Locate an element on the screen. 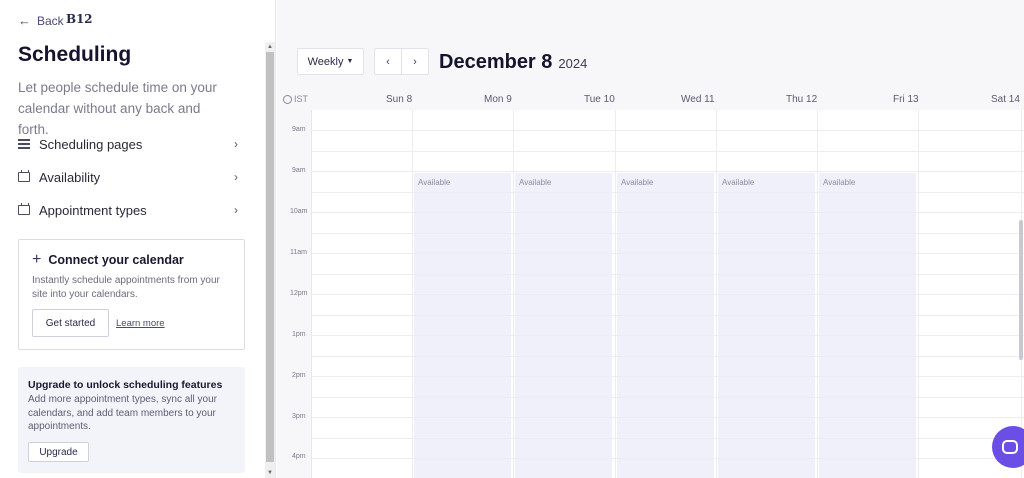  list-icon is located at coordinates (24, 144).